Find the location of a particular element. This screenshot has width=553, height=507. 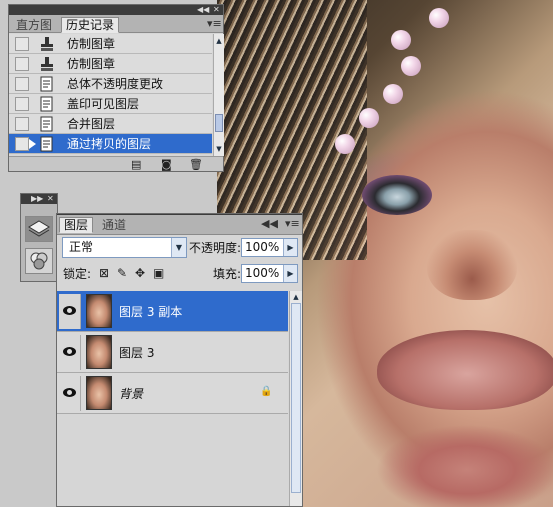

fill-label: 填充: is located at coordinates (227, 274).